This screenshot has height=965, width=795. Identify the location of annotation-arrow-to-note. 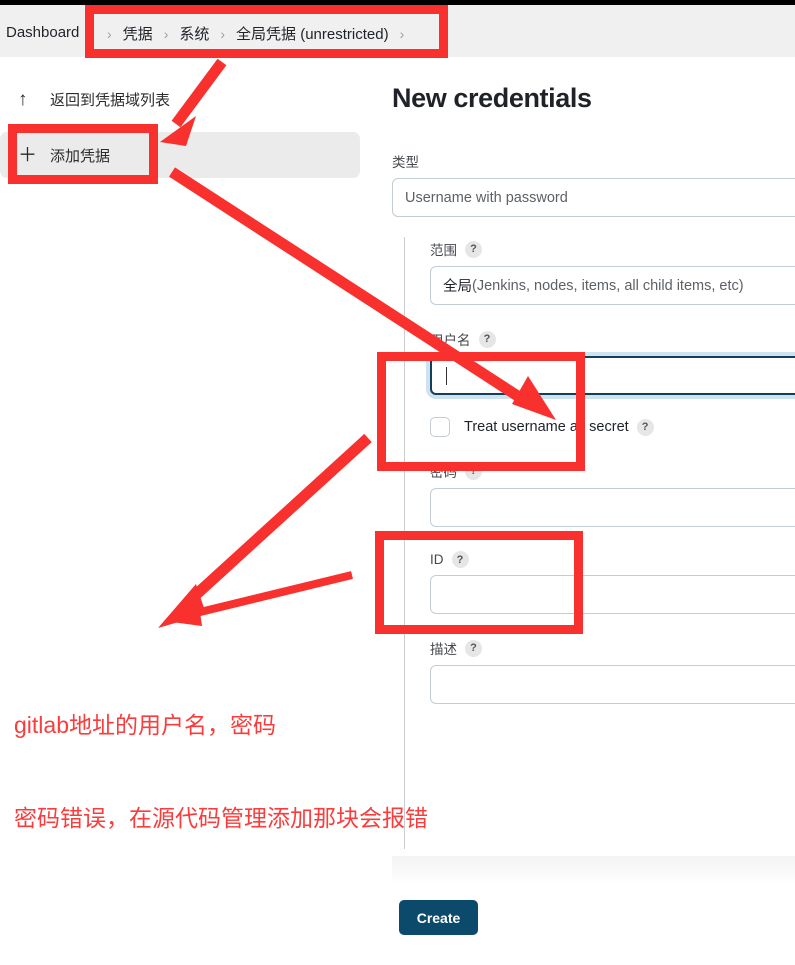
(265, 530).